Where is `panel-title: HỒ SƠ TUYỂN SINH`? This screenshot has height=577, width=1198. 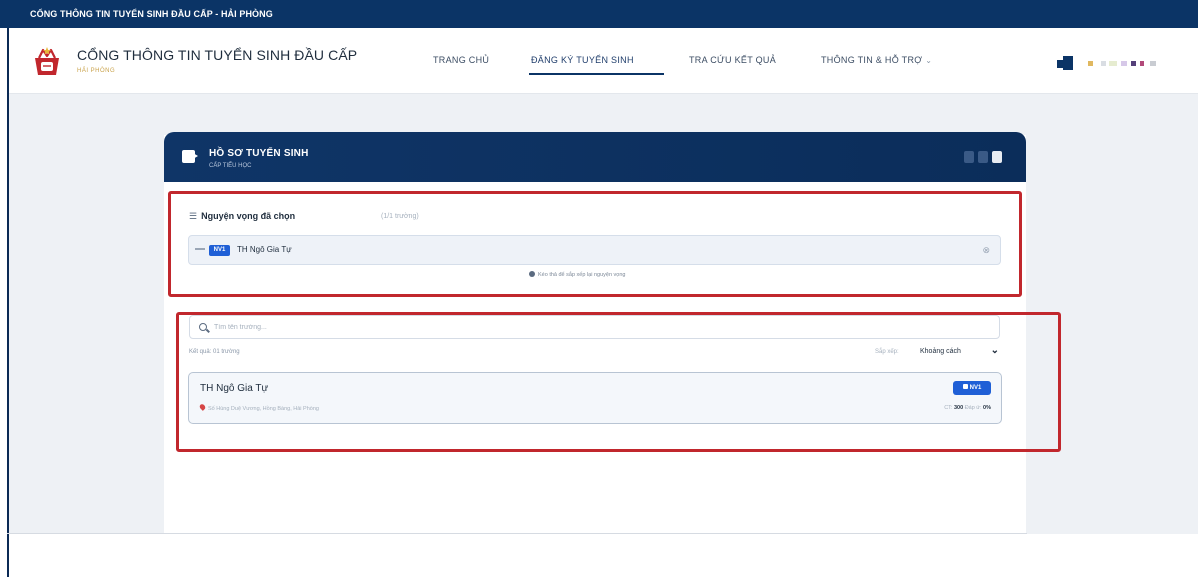
panel-title: HỒ SƠ TUYỂN SINH is located at coordinates (259, 153).